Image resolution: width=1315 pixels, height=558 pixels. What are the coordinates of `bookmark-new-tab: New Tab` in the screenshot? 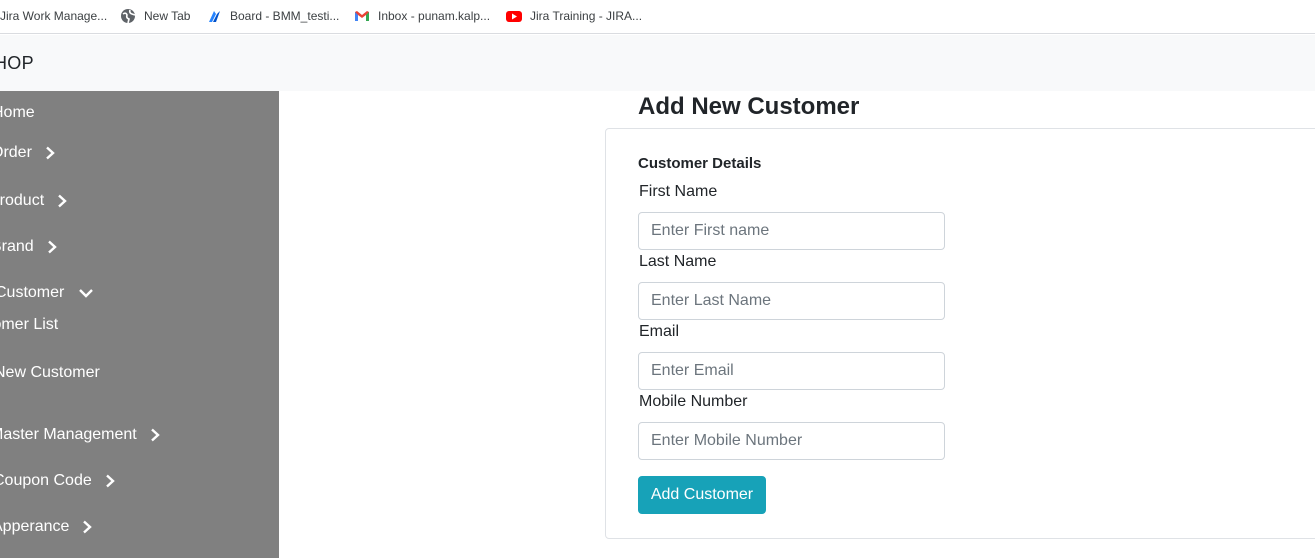 It's located at (155, 16).